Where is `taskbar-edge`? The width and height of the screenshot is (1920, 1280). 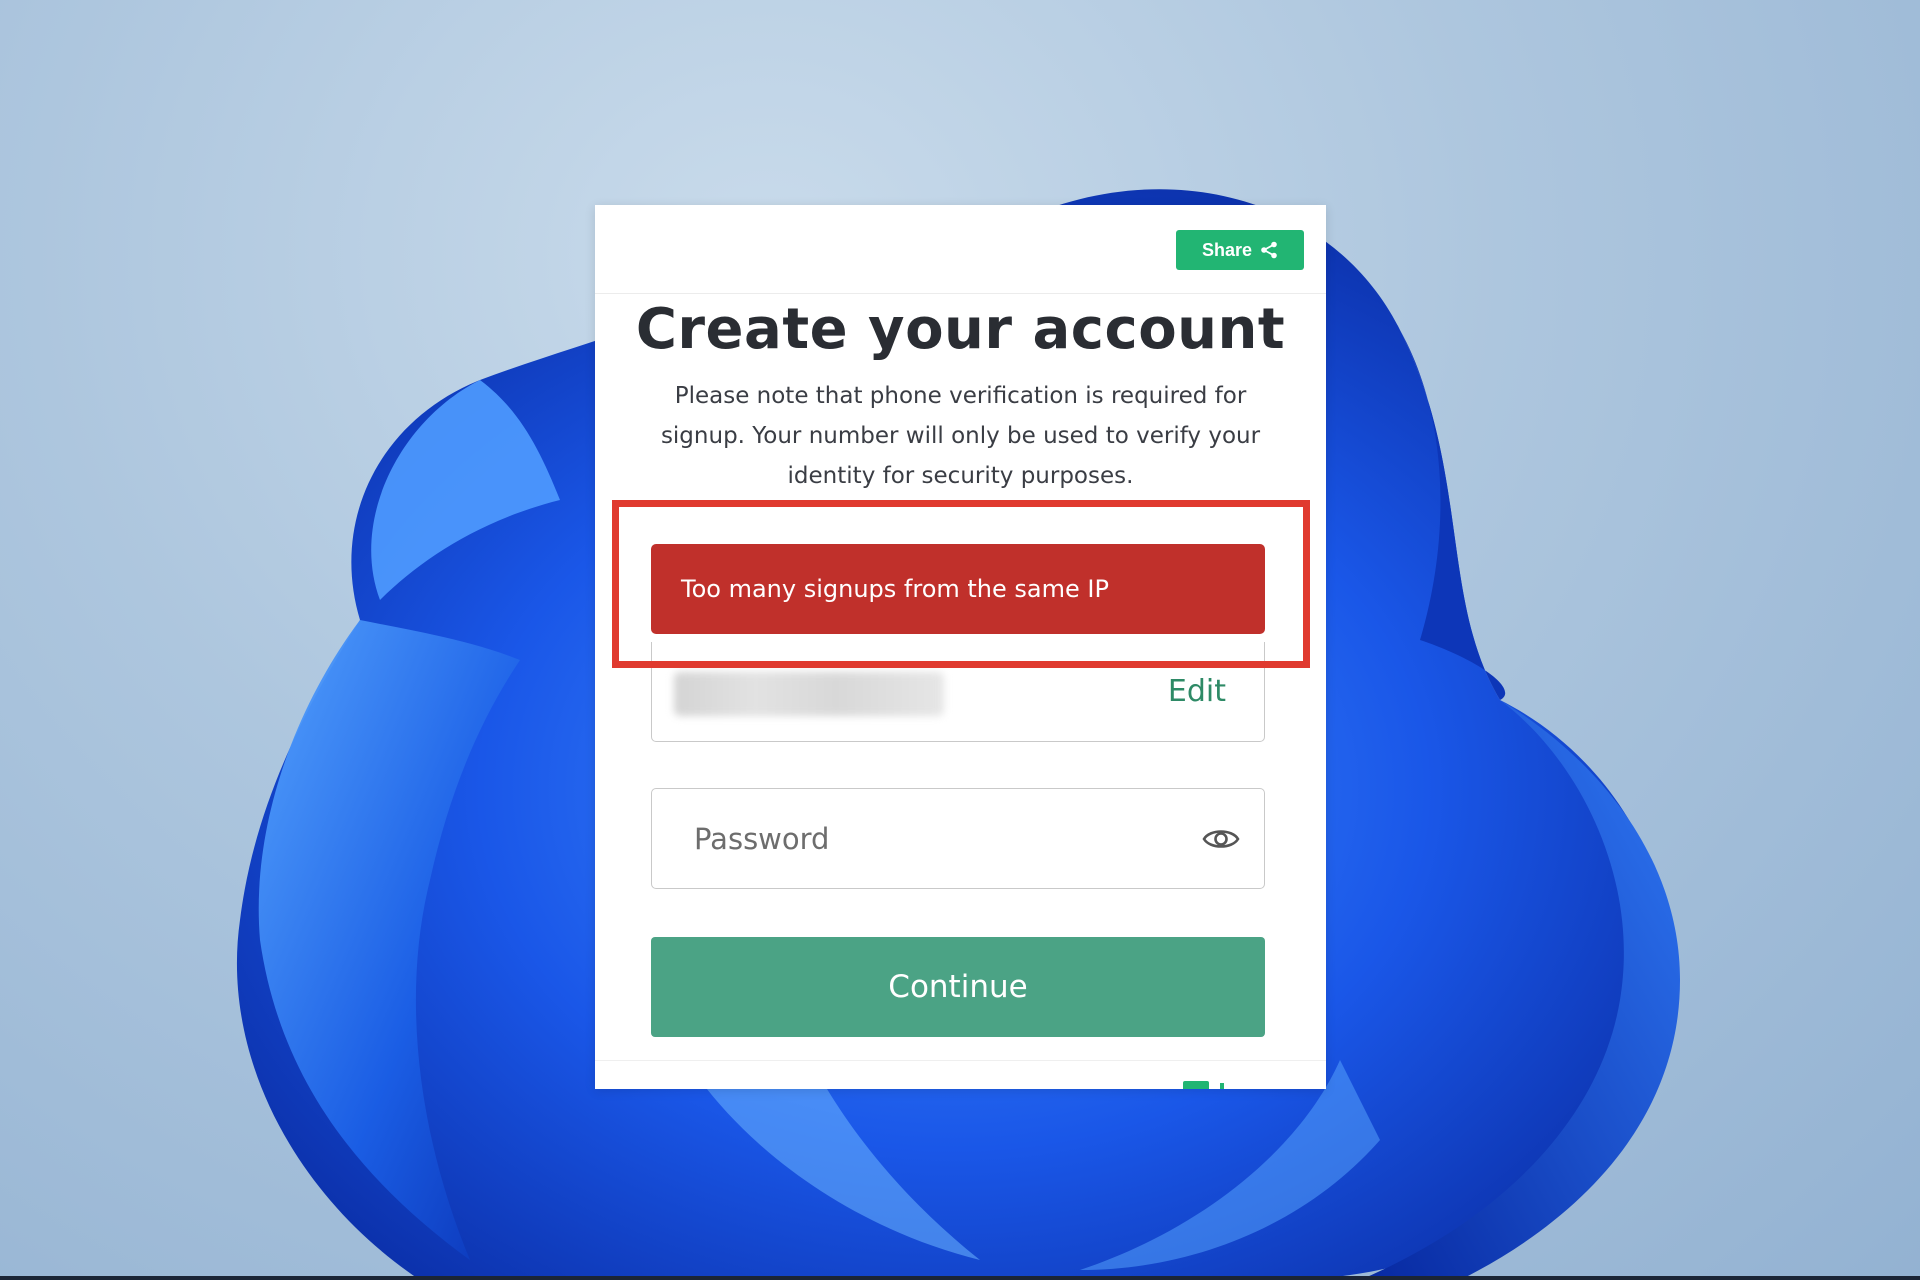 taskbar-edge is located at coordinates (960, 1278).